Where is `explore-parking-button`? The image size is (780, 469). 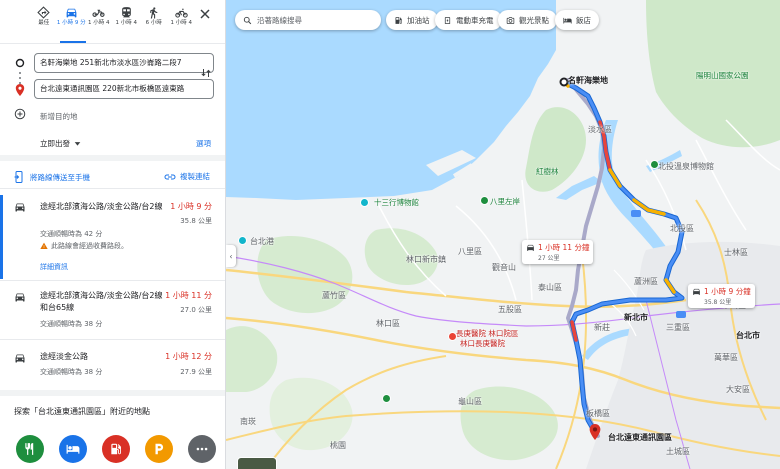
explore-parking-button is located at coordinates (159, 449).